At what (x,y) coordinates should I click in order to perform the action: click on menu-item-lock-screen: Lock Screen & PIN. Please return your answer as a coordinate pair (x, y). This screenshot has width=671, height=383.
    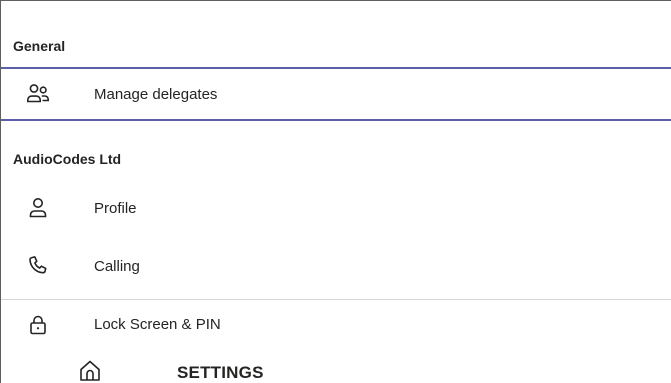
    Looking at the image, I should click on (336, 324).